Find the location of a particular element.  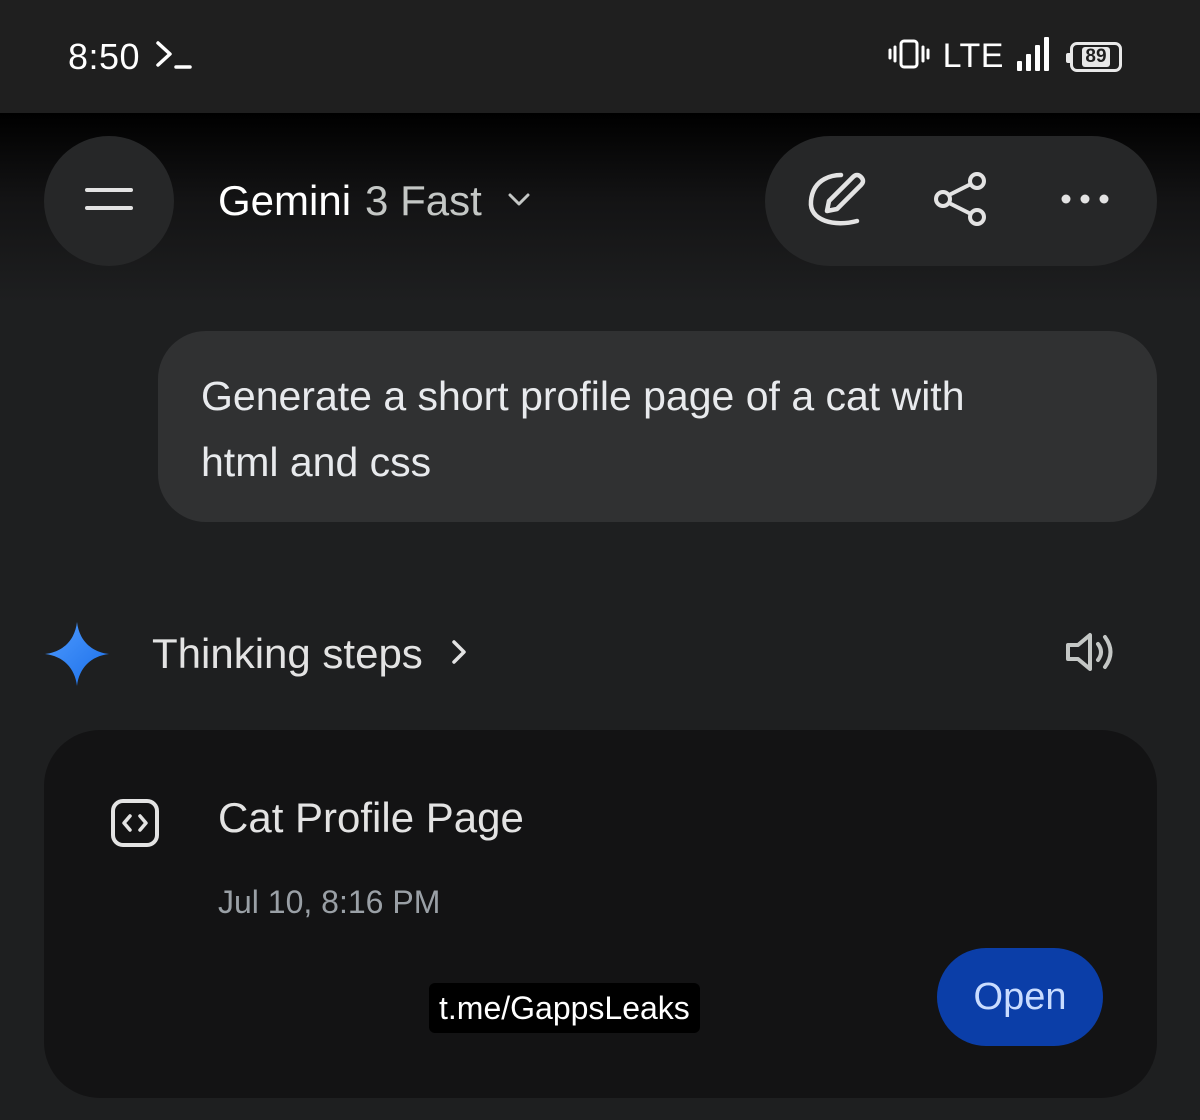

terminal-prompt-icon is located at coordinates (174, 56).